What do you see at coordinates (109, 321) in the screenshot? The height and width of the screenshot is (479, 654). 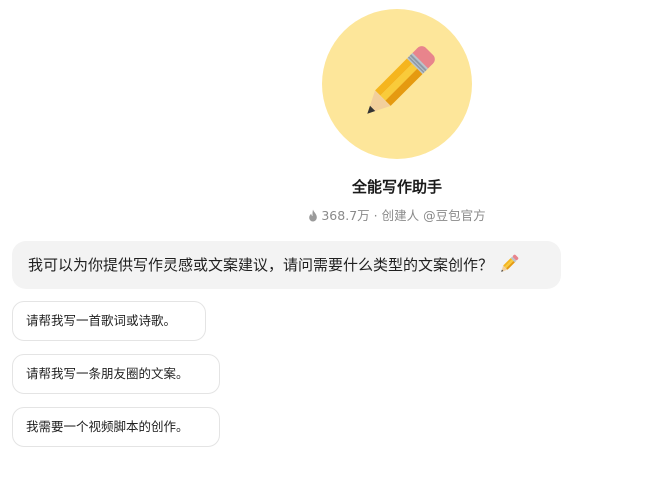 I see `suggestion-chip: 请帮我写一首歌词或诗歌。` at bounding box center [109, 321].